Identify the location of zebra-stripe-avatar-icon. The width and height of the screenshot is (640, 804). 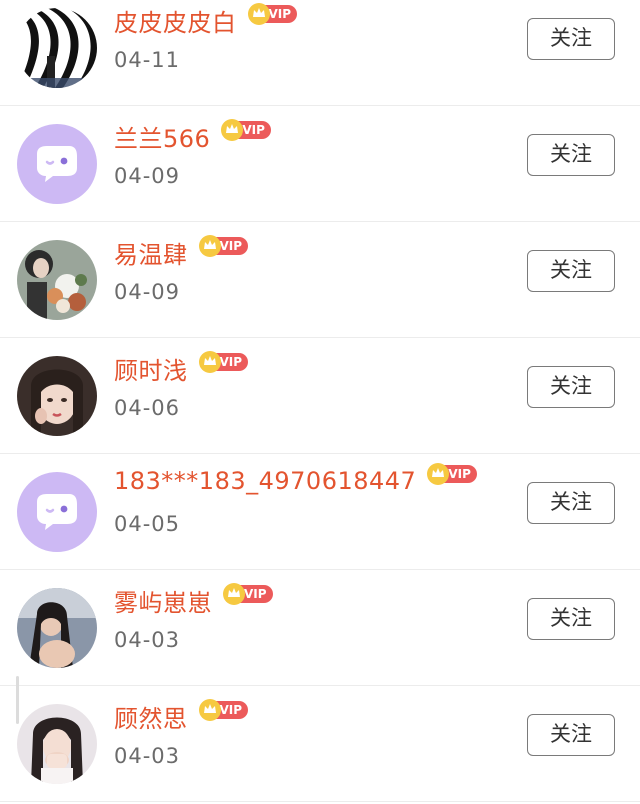
(57, 48).